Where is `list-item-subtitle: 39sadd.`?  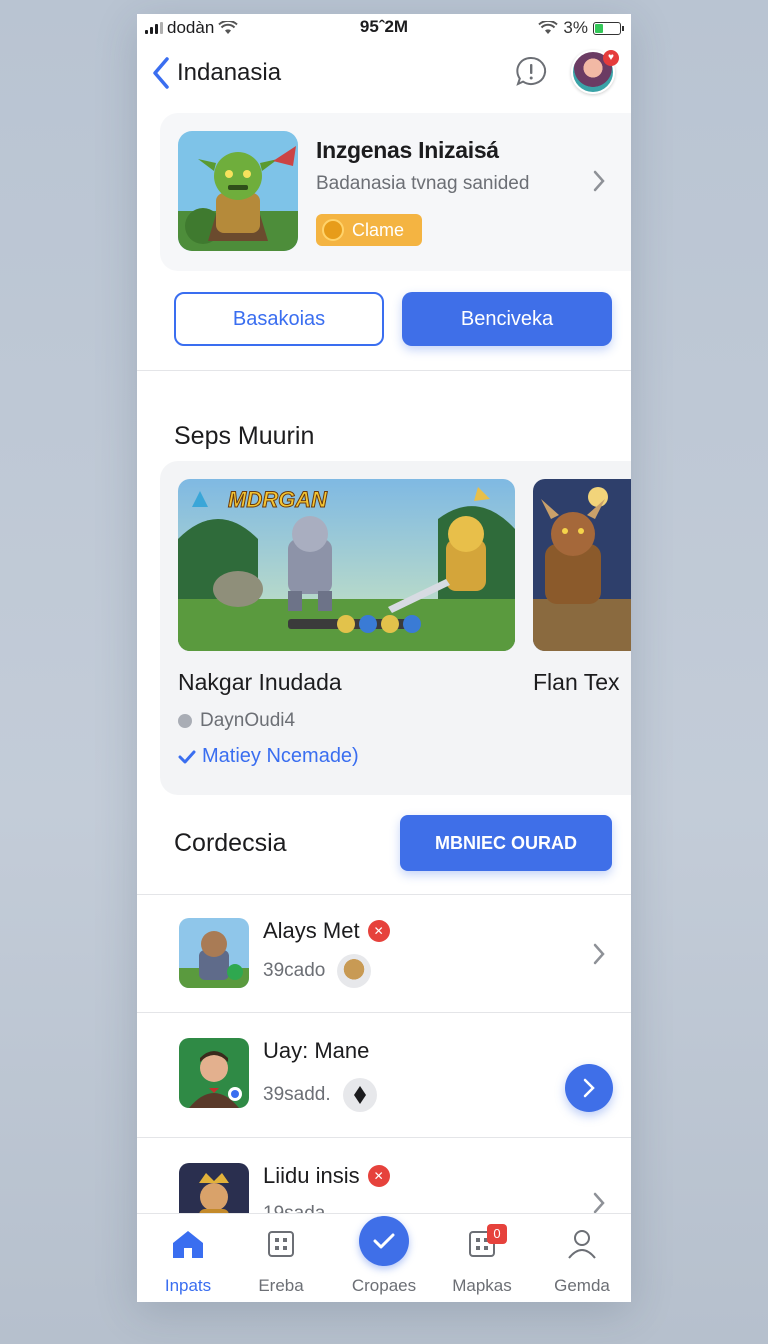 list-item-subtitle: 39sadd. is located at coordinates (320, 1095).